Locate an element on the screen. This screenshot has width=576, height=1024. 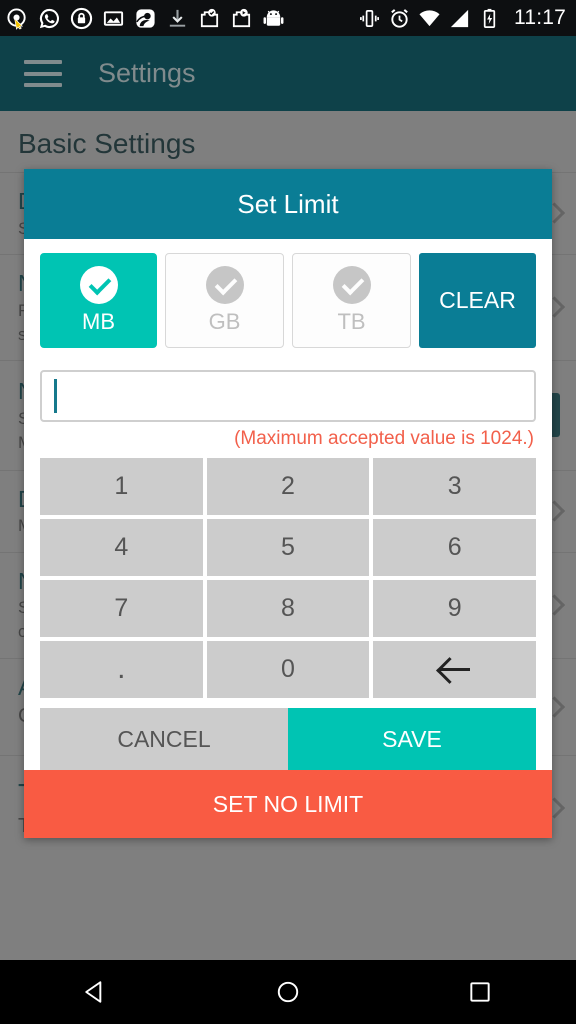
key-7: 7 is located at coordinates (121, 608).